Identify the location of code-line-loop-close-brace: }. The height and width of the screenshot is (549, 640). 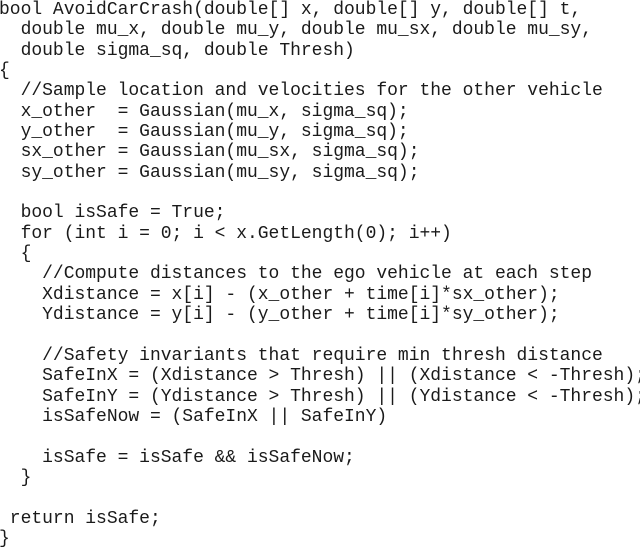
(16, 477).